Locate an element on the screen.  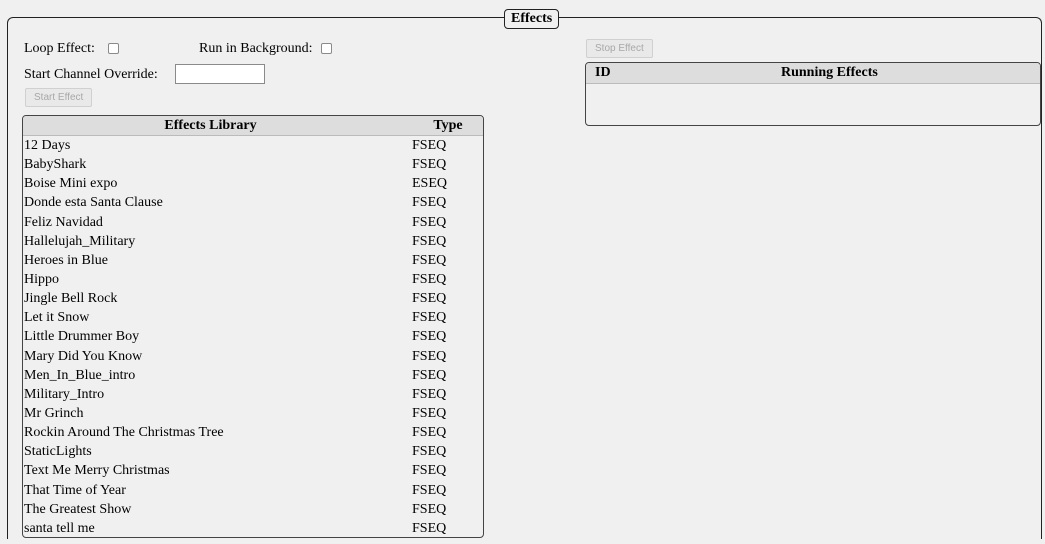
loop-effect-label: Loop Effect: is located at coordinates (59, 48).